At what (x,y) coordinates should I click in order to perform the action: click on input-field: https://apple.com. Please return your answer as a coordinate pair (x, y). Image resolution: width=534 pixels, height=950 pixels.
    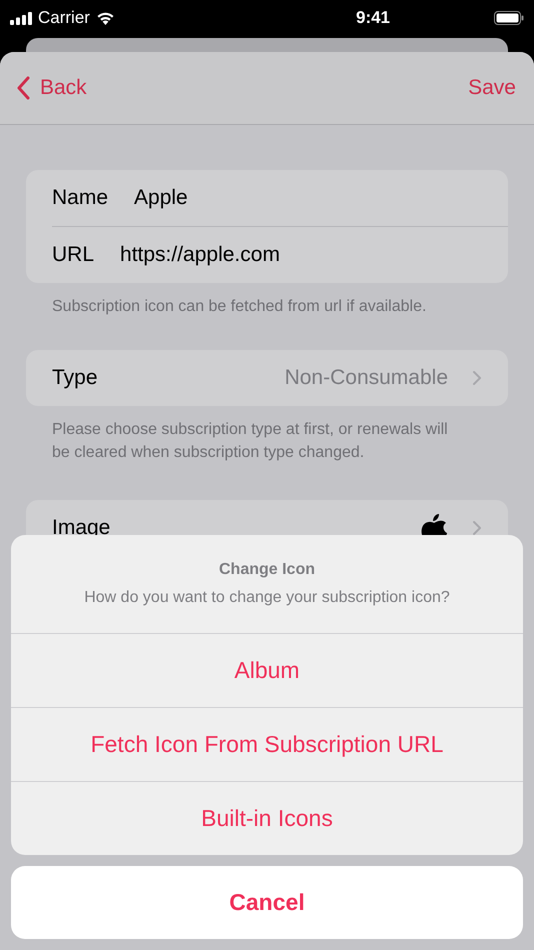
    Looking at the image, I should click on (301, 255).